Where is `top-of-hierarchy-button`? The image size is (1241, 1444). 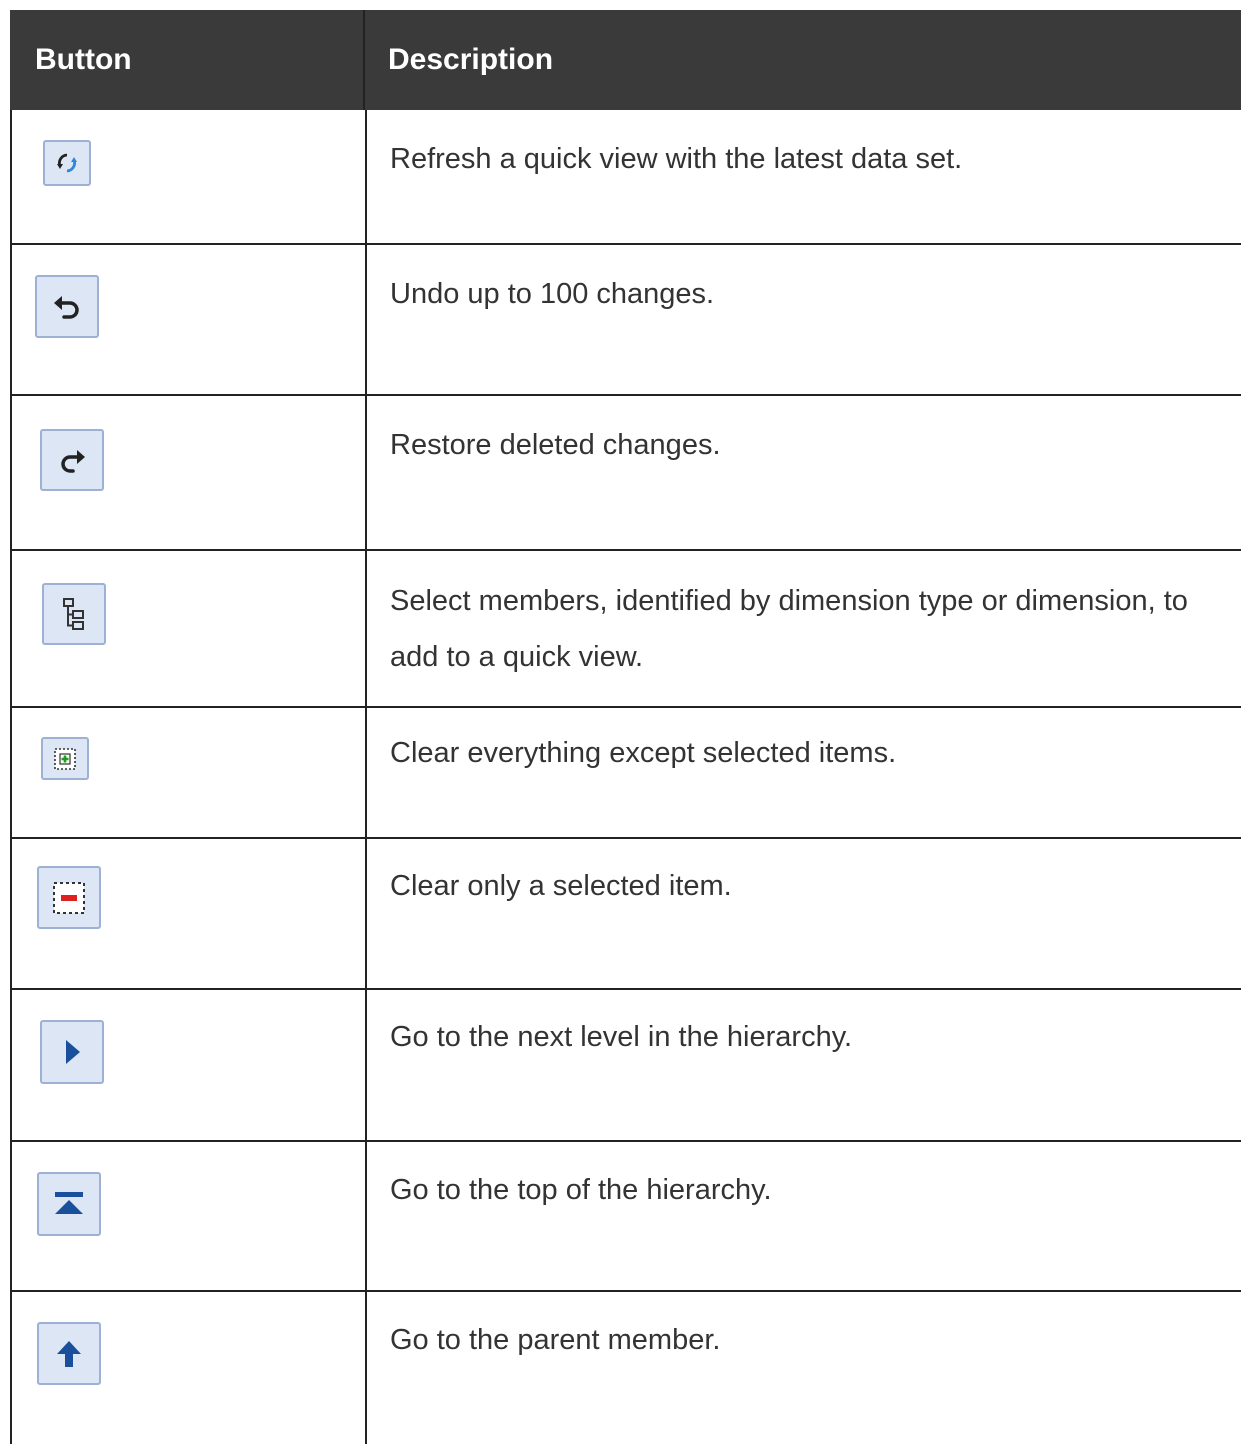 top-of-hierarchy-button is located at coordinates (69, 1204).